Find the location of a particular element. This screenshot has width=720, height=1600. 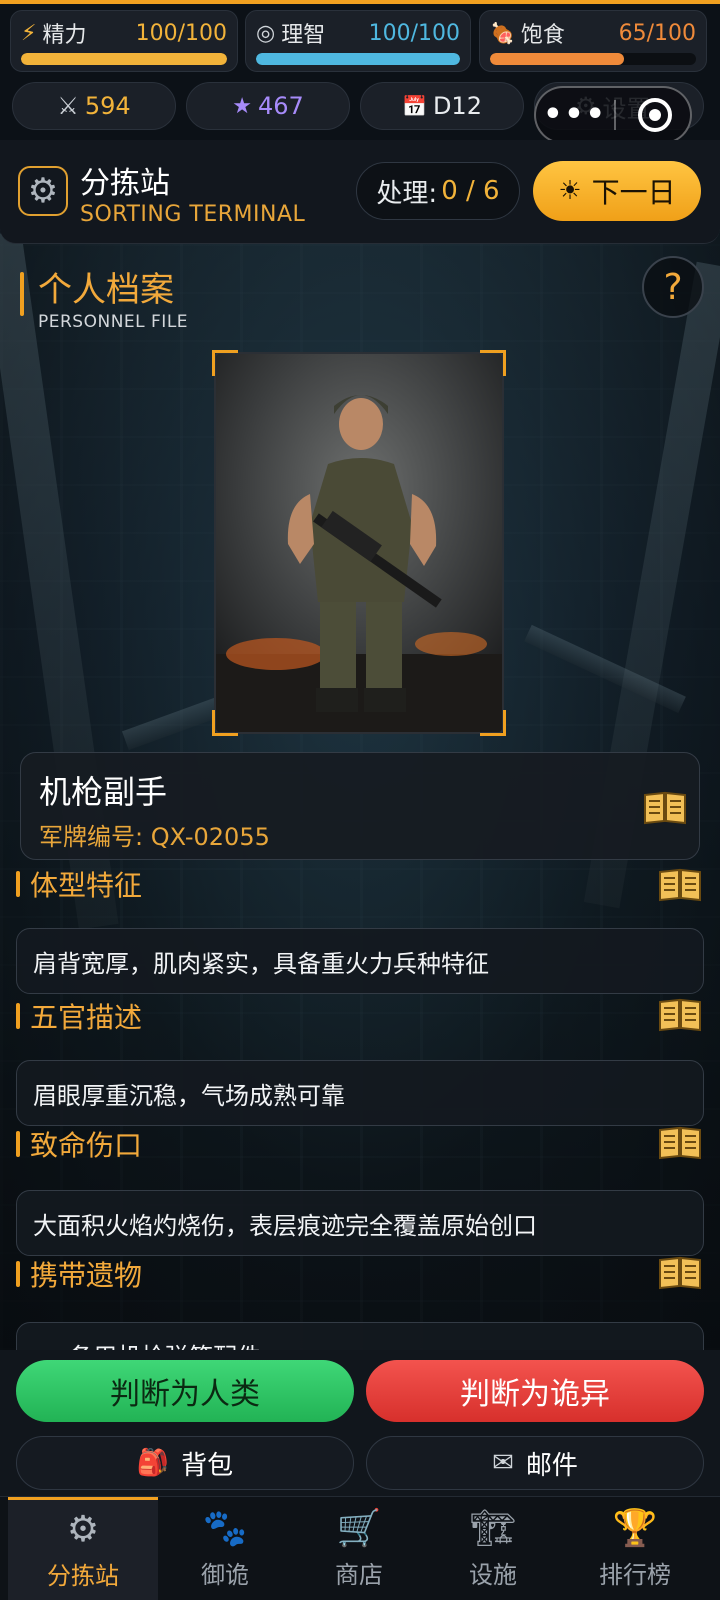

attr-label-wound: 致命伤口 is located at coordinates (79, 1144).